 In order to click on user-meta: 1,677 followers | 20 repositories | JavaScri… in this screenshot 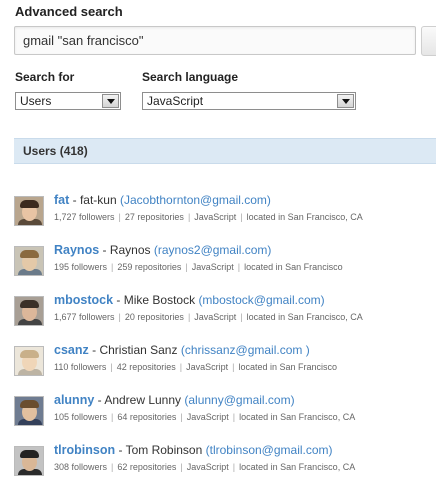, I will do `click(208, 317)`.